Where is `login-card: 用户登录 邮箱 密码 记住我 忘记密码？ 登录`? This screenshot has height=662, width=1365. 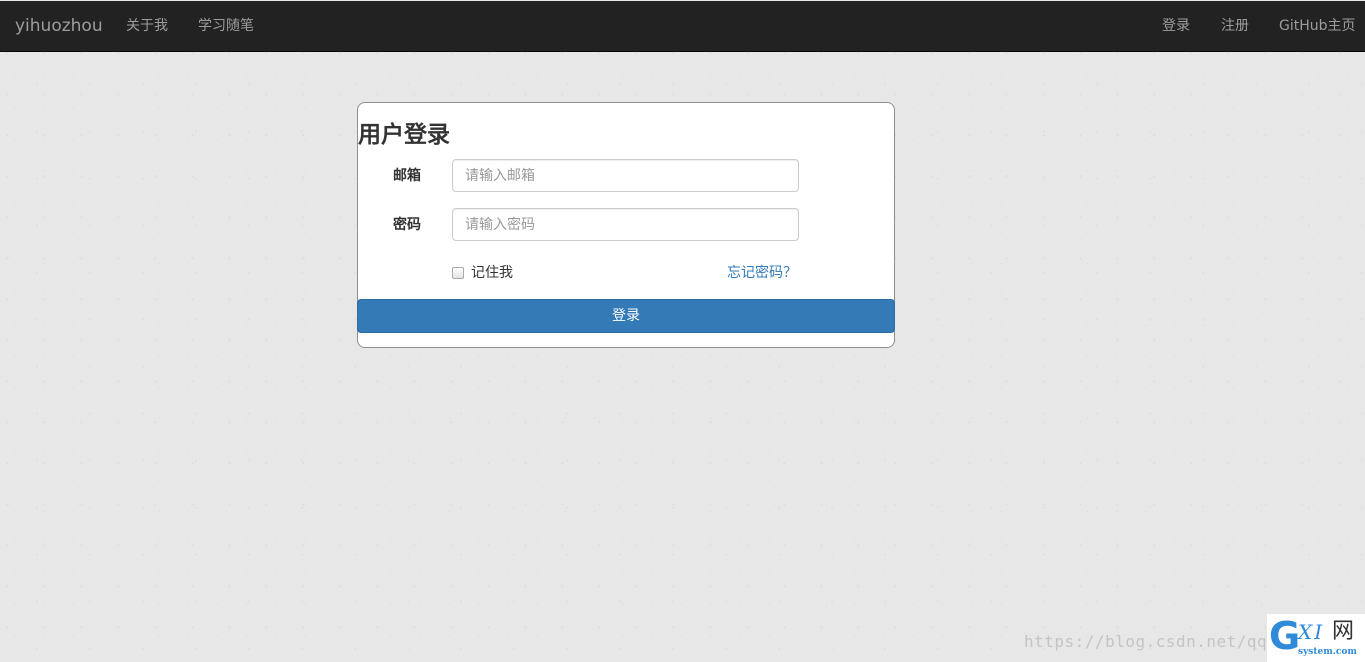
login-card: 用户登录 邮箱 密码 记住我 忘记密码？ 登录 is located at coordinates (626, 225).